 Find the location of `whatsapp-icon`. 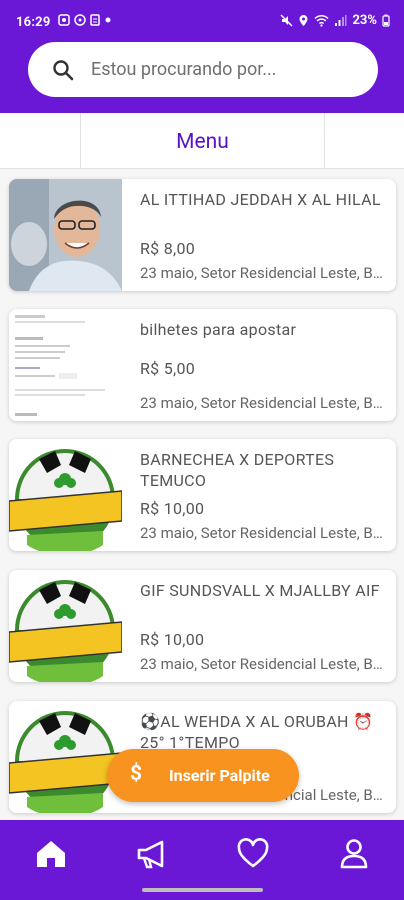

whatsapp-icon is located at coordinates (80, 20).